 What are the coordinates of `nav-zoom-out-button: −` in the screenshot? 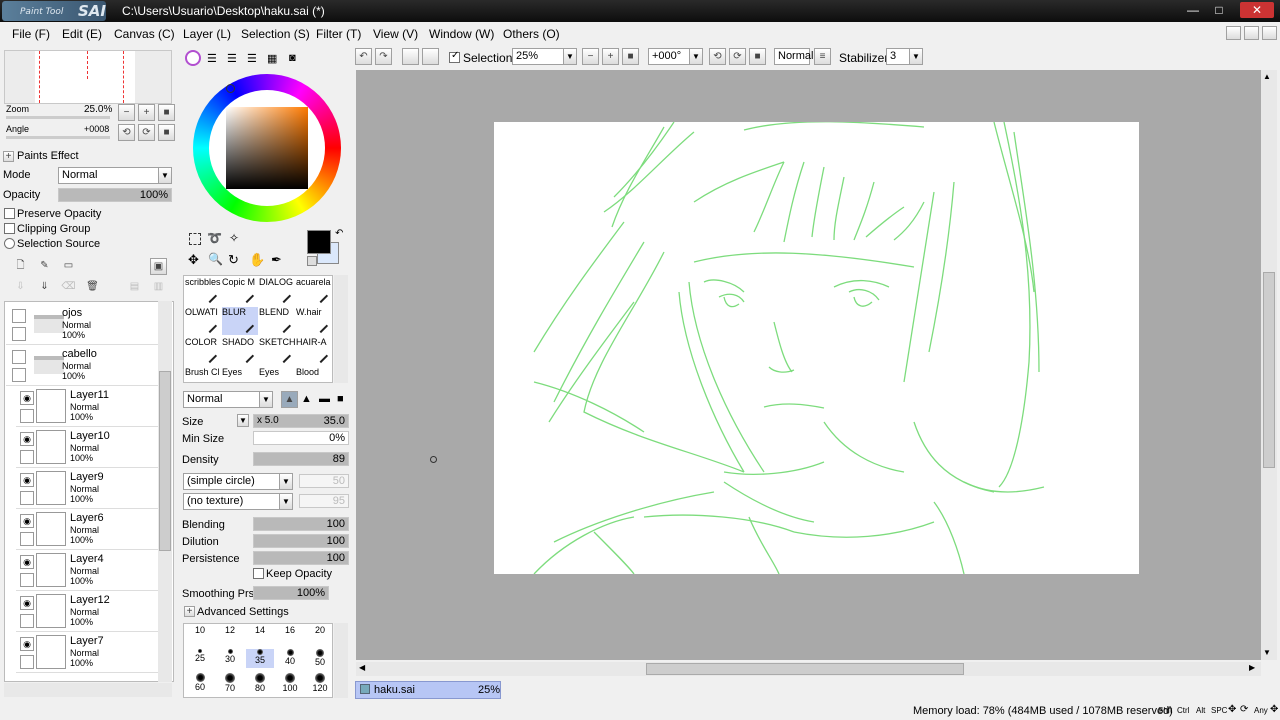 It's located at (126, 112).